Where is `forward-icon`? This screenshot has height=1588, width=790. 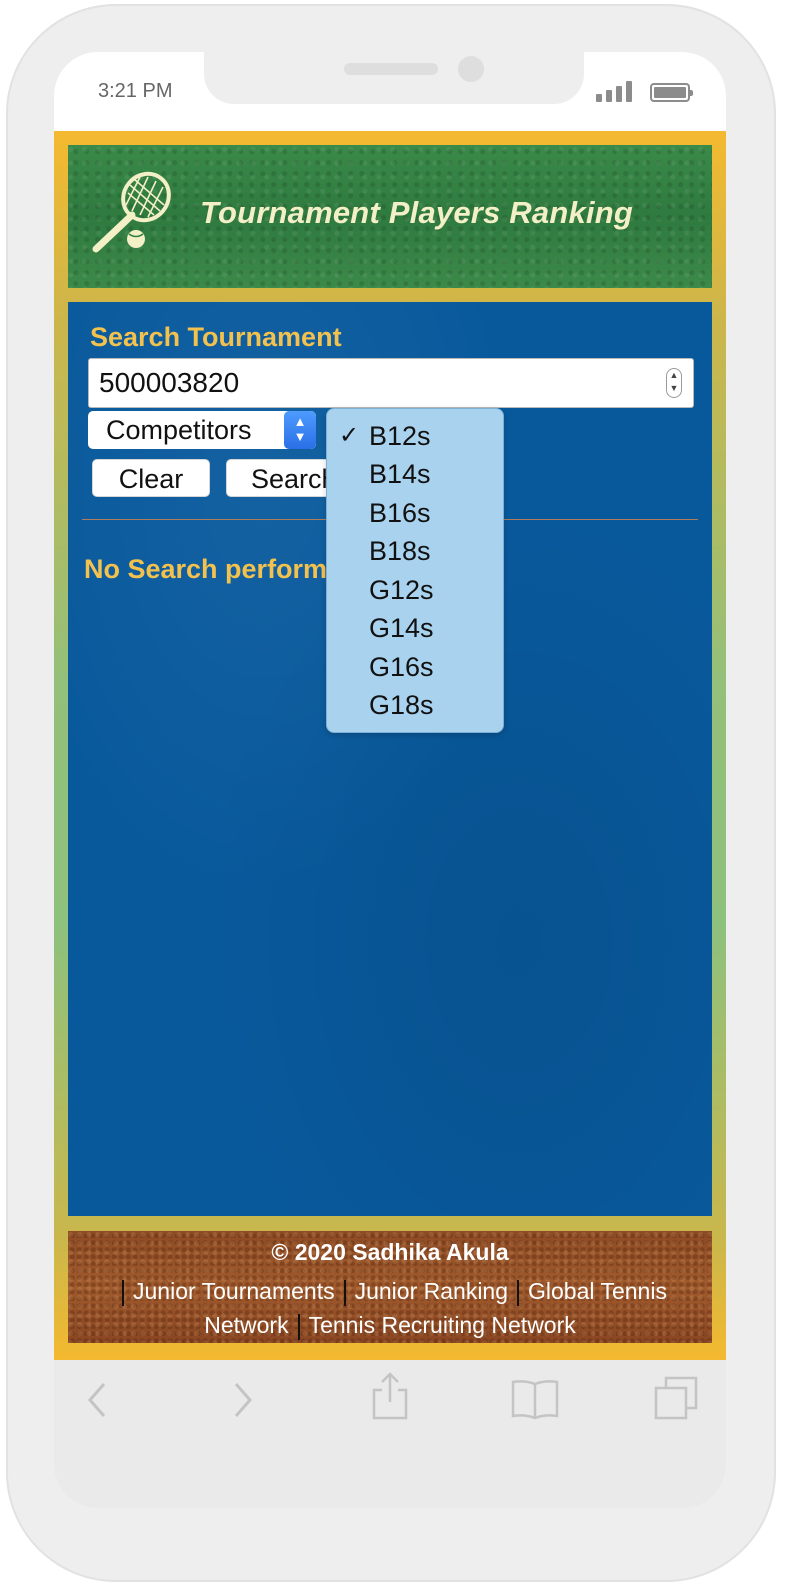 forward-icon is located at coordinates (243, 1400).